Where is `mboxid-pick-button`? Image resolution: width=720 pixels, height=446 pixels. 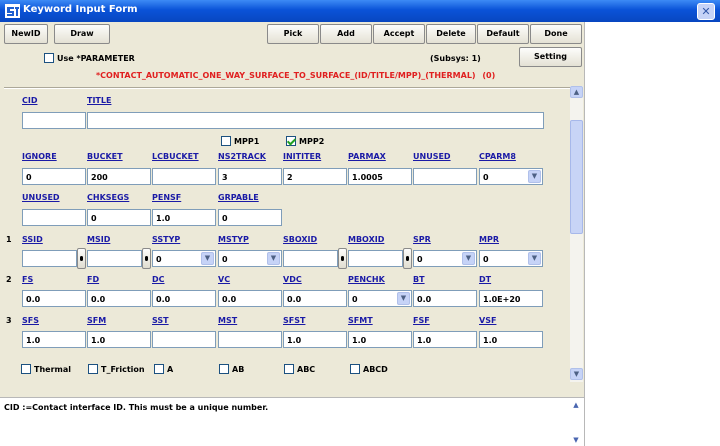
mboxid-pick-button is located at coordinates (407, 258).